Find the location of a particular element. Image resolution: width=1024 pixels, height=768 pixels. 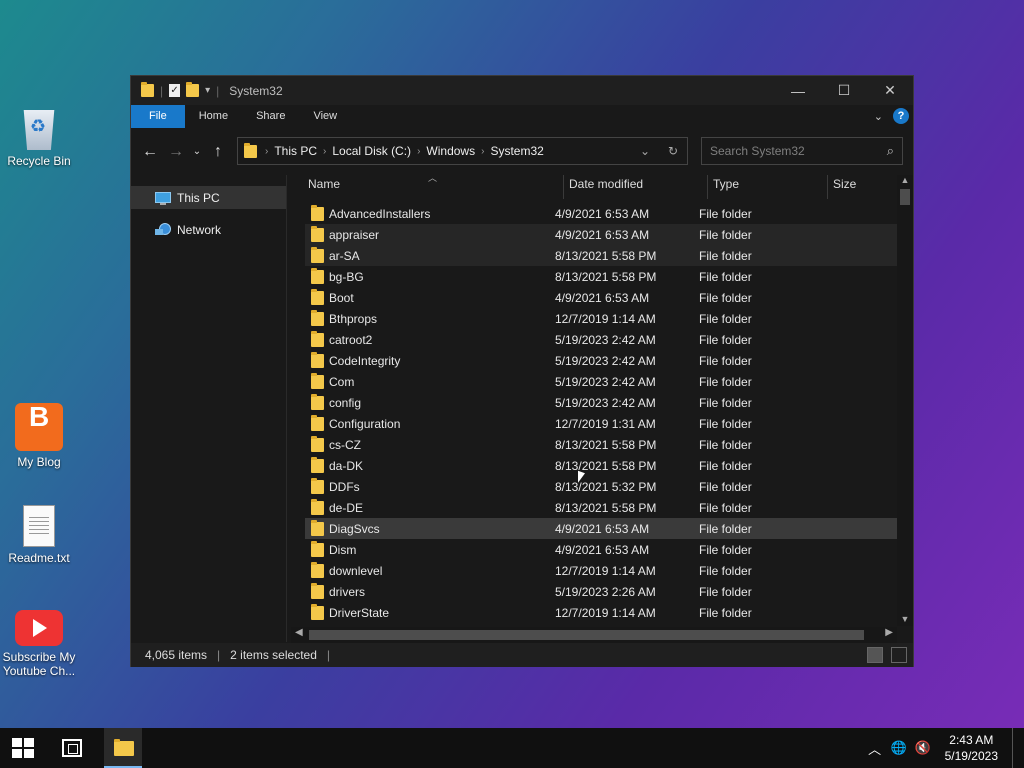

table-row: de-DE 8/13/2021 5:58 PM File folder is located at coordinates (601, 507).